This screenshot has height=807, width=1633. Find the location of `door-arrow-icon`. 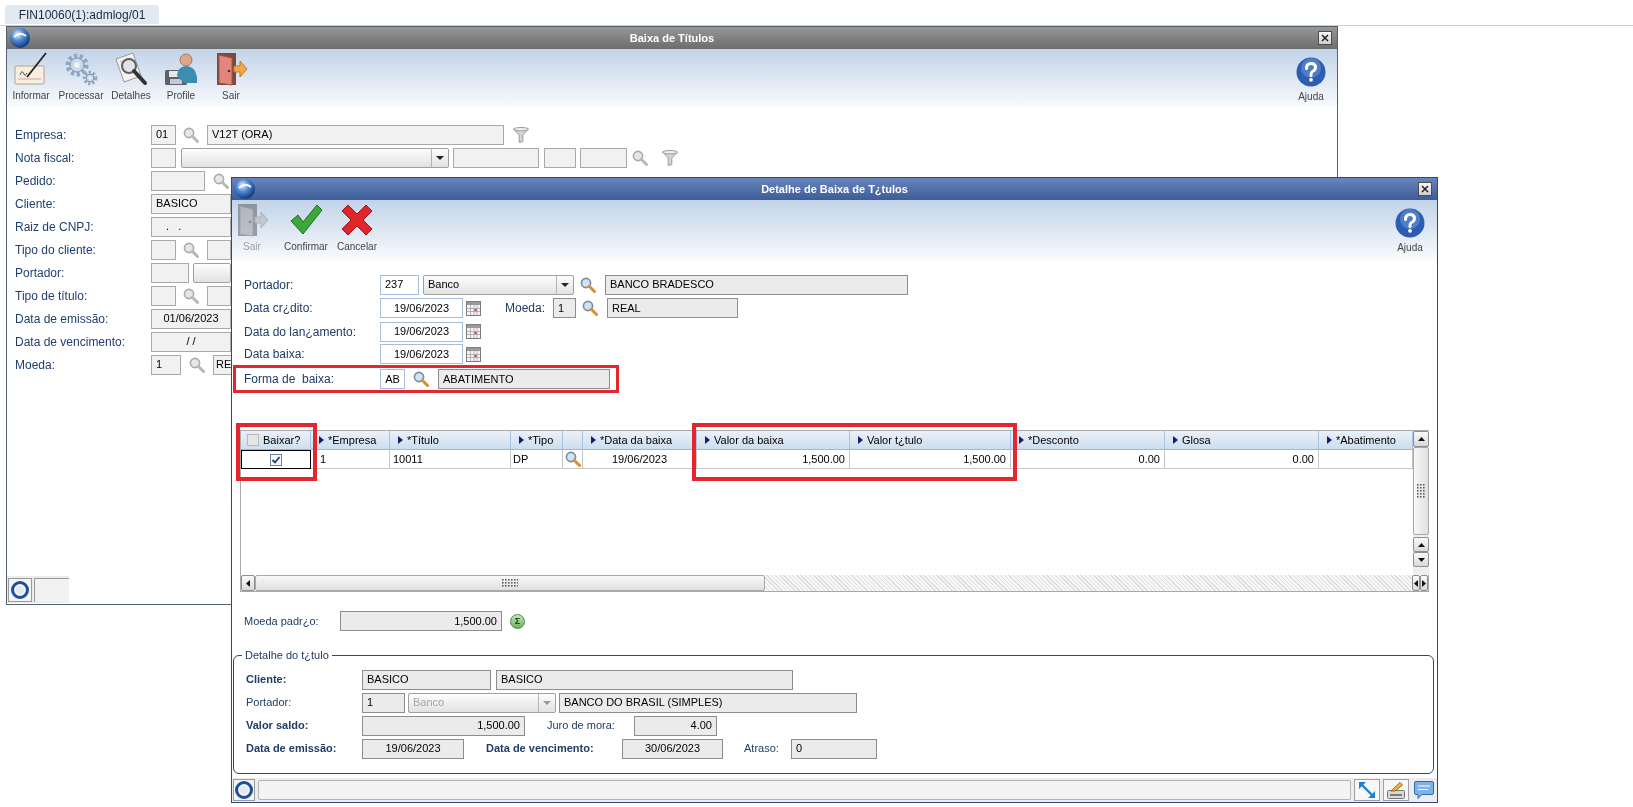

door-arrow-icon is located at coordinates (252, 220).